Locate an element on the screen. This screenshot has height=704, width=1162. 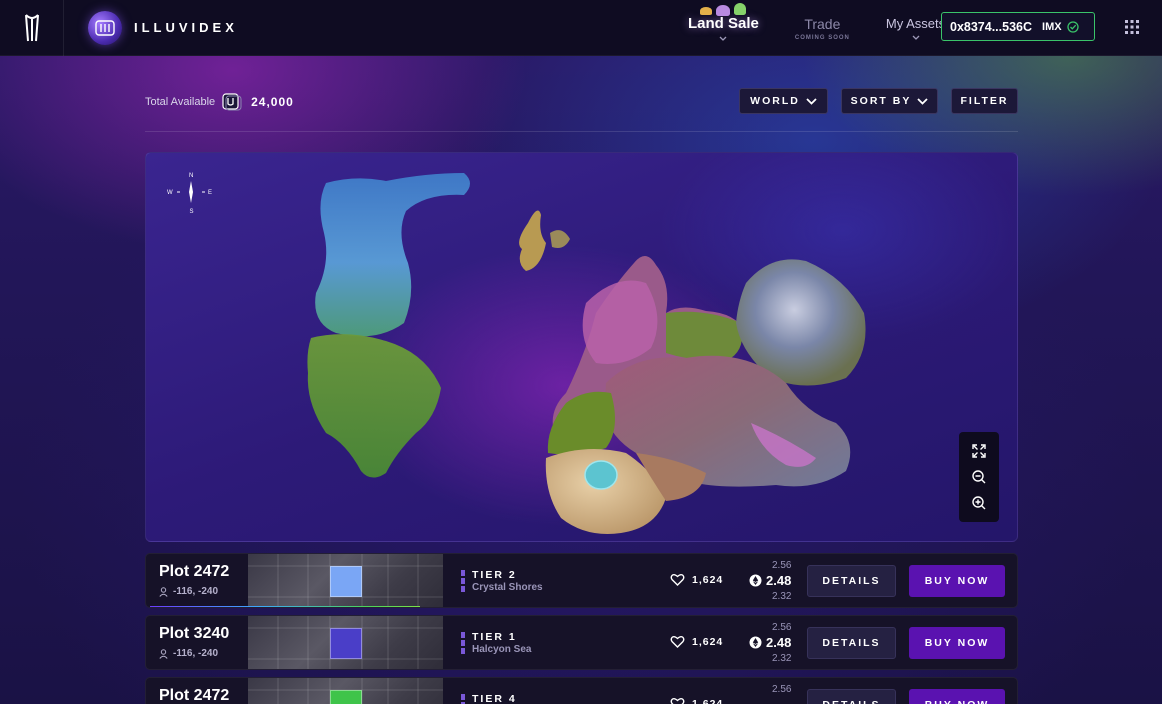
illuvium-logo is located at coordinates (32, 28).